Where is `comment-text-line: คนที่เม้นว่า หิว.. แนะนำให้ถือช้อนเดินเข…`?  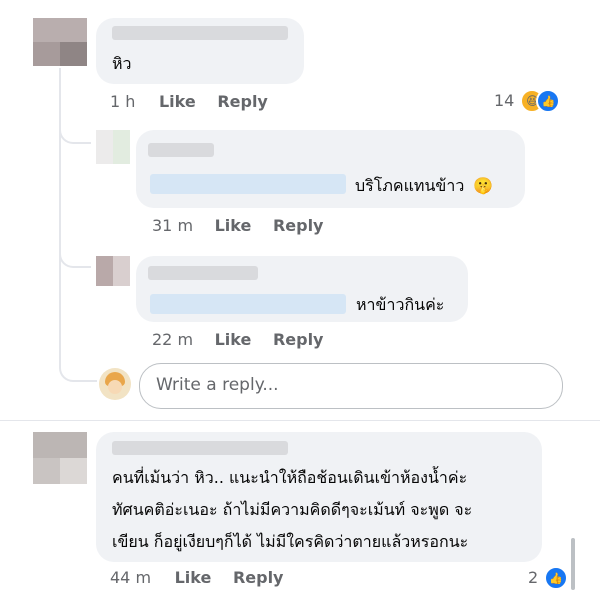 comment-text-line: คนที่เม้นว่า หิว.. แนะนำให้ถือช้อนเดินเข… is located at coordinates (290, 477).